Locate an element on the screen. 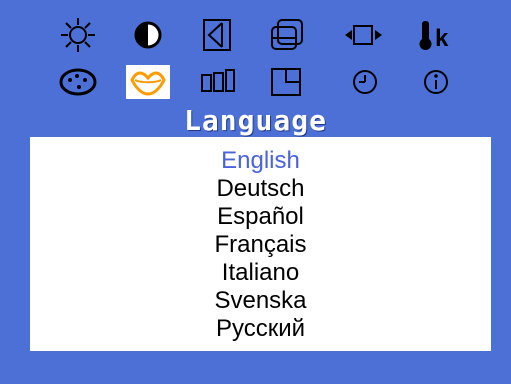 The width and height of the screenshot is (511, 384). vertical-position-icon-graphic is located at coordinates (287, 34).